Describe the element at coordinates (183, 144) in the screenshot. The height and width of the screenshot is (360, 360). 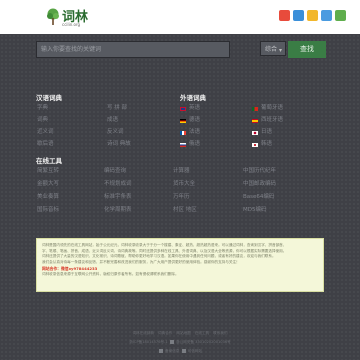
I see `russia-flag-icon` at that location.